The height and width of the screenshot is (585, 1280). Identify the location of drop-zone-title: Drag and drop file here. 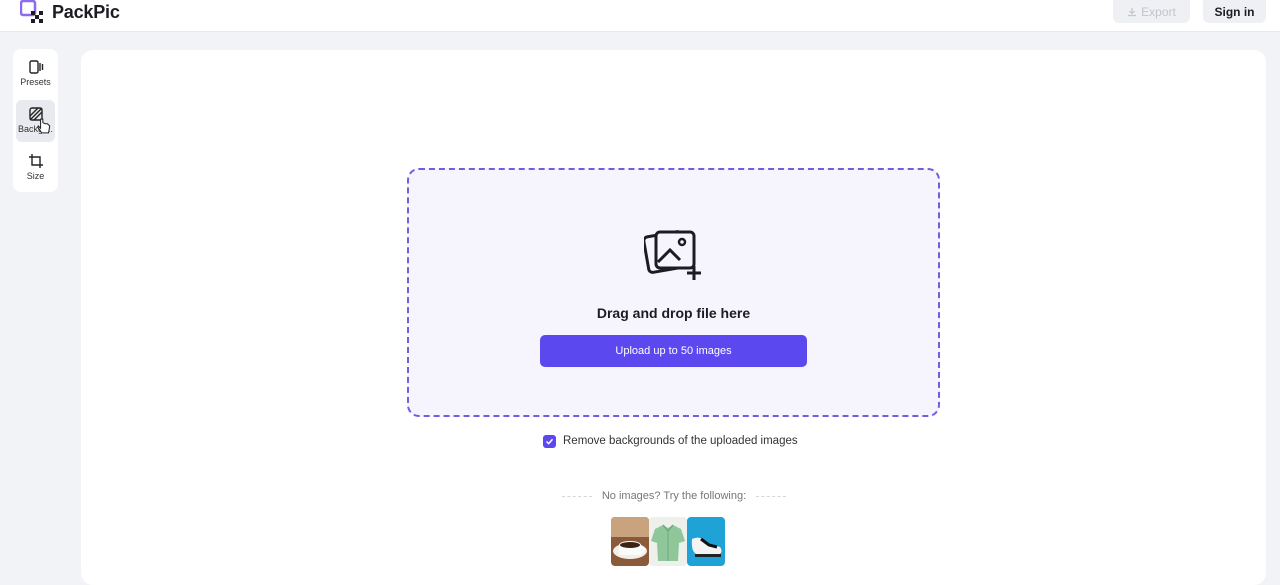
(673, 313).